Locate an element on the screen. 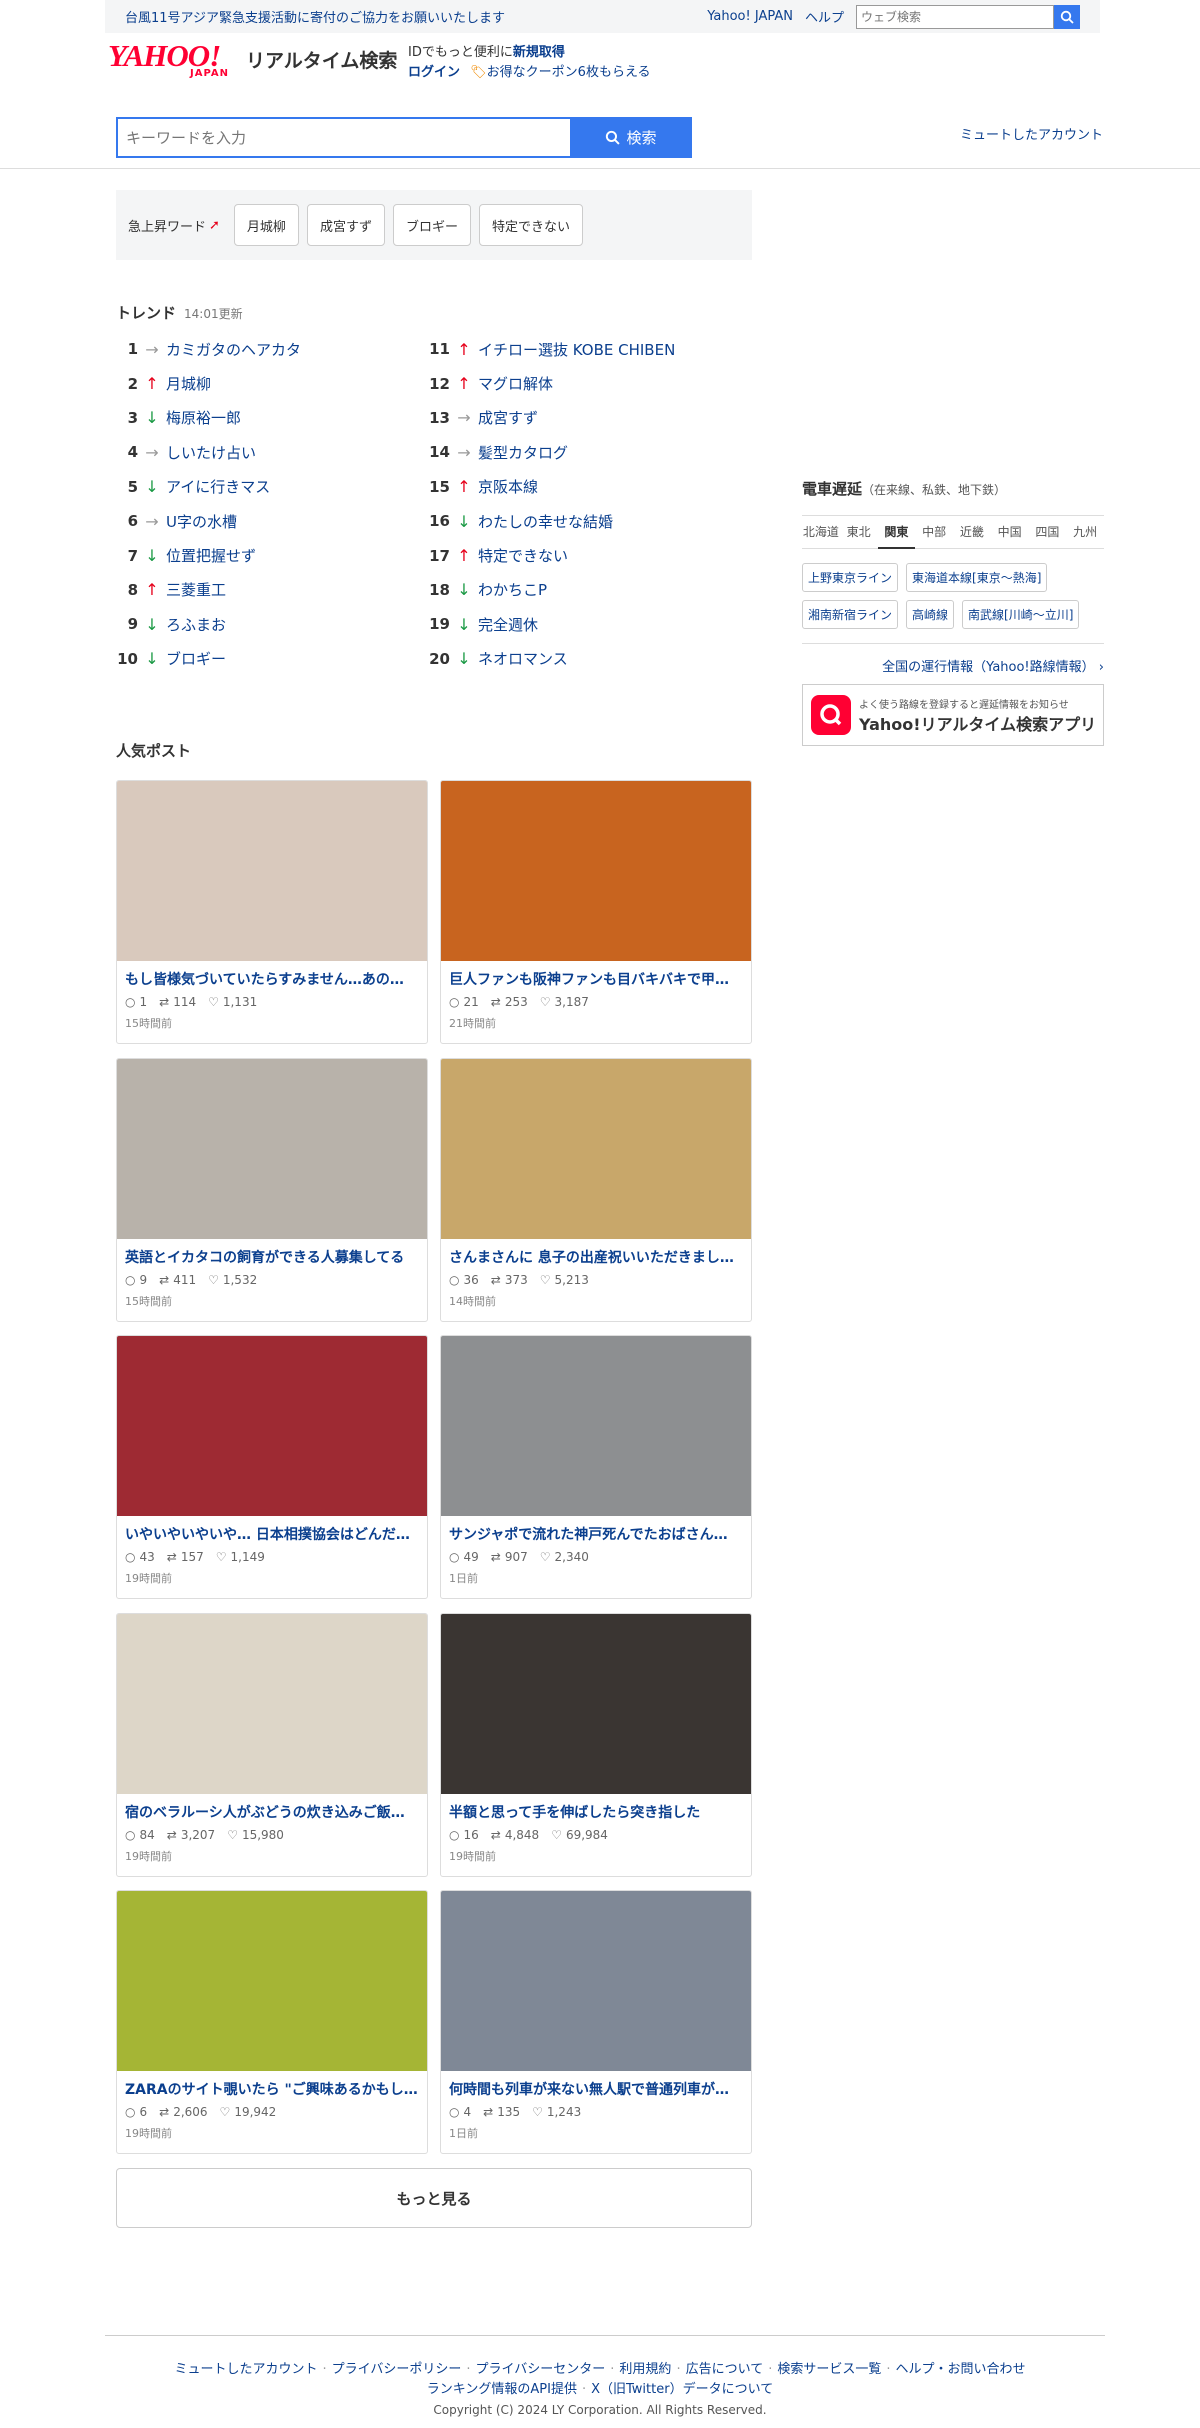 The image size is (1200, 2428). footer-link: 検索サービス一覧 is located at coordinates (829, 2369).